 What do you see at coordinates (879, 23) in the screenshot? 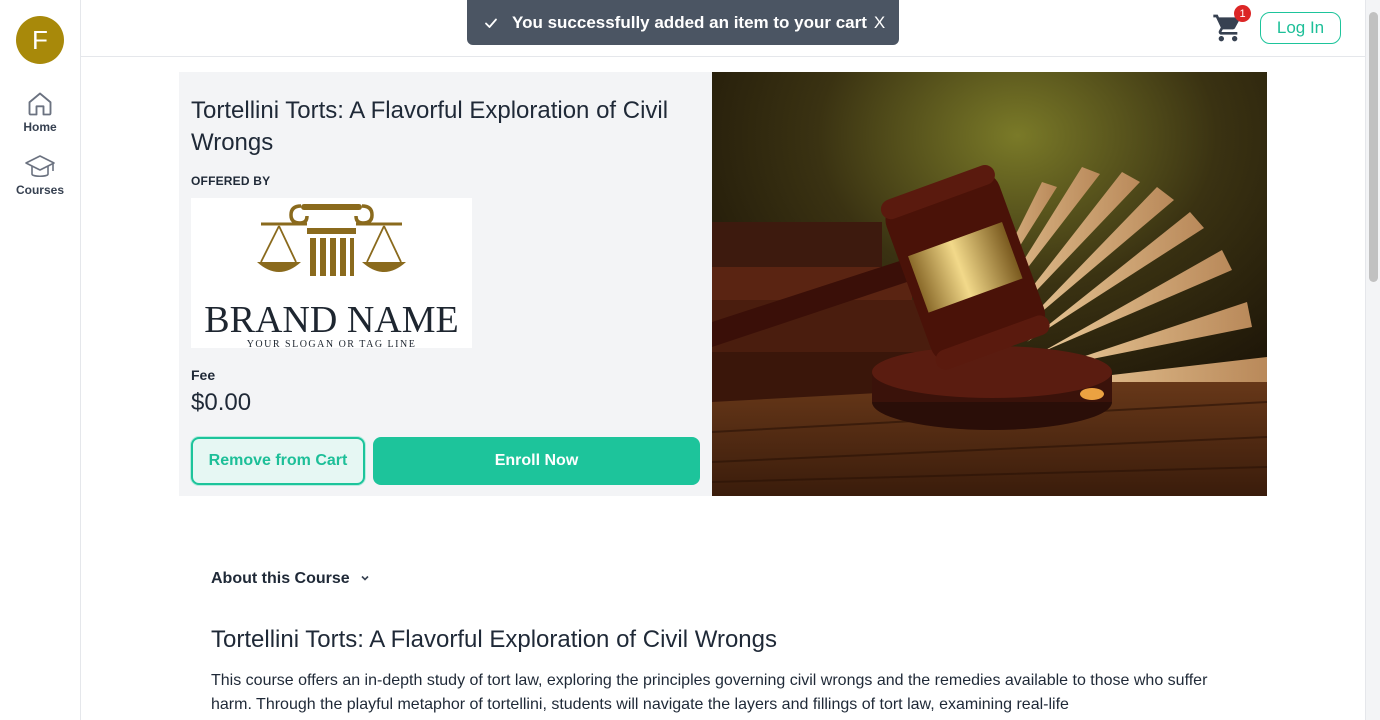
I see `toast-close-button: X` at bounding box center [879, 23].